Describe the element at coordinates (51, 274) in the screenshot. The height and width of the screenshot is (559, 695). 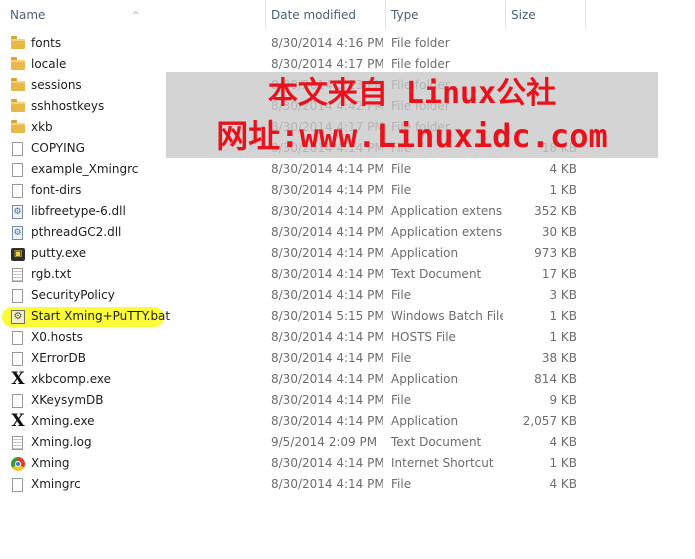
I see `file-name: rgb.txt` at that location.